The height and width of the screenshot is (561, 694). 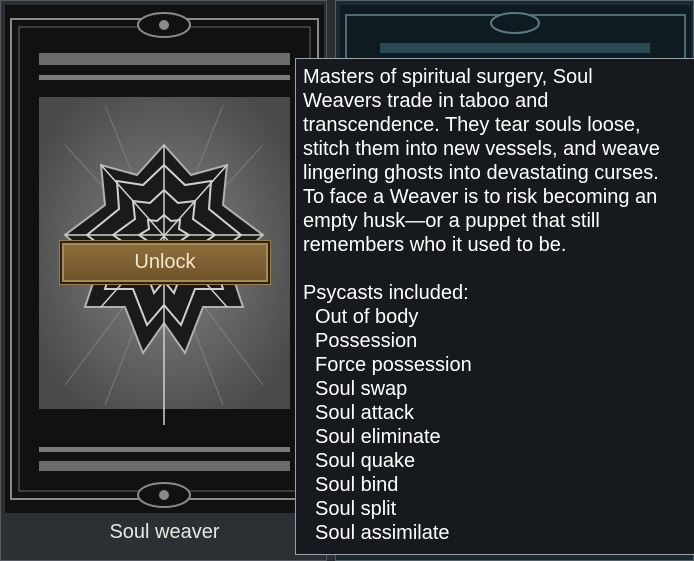 What do you see at coordinates (365, 461) in the screenshot?
I see `psycast-item: Soul quake` at bounding box center [365, 461].